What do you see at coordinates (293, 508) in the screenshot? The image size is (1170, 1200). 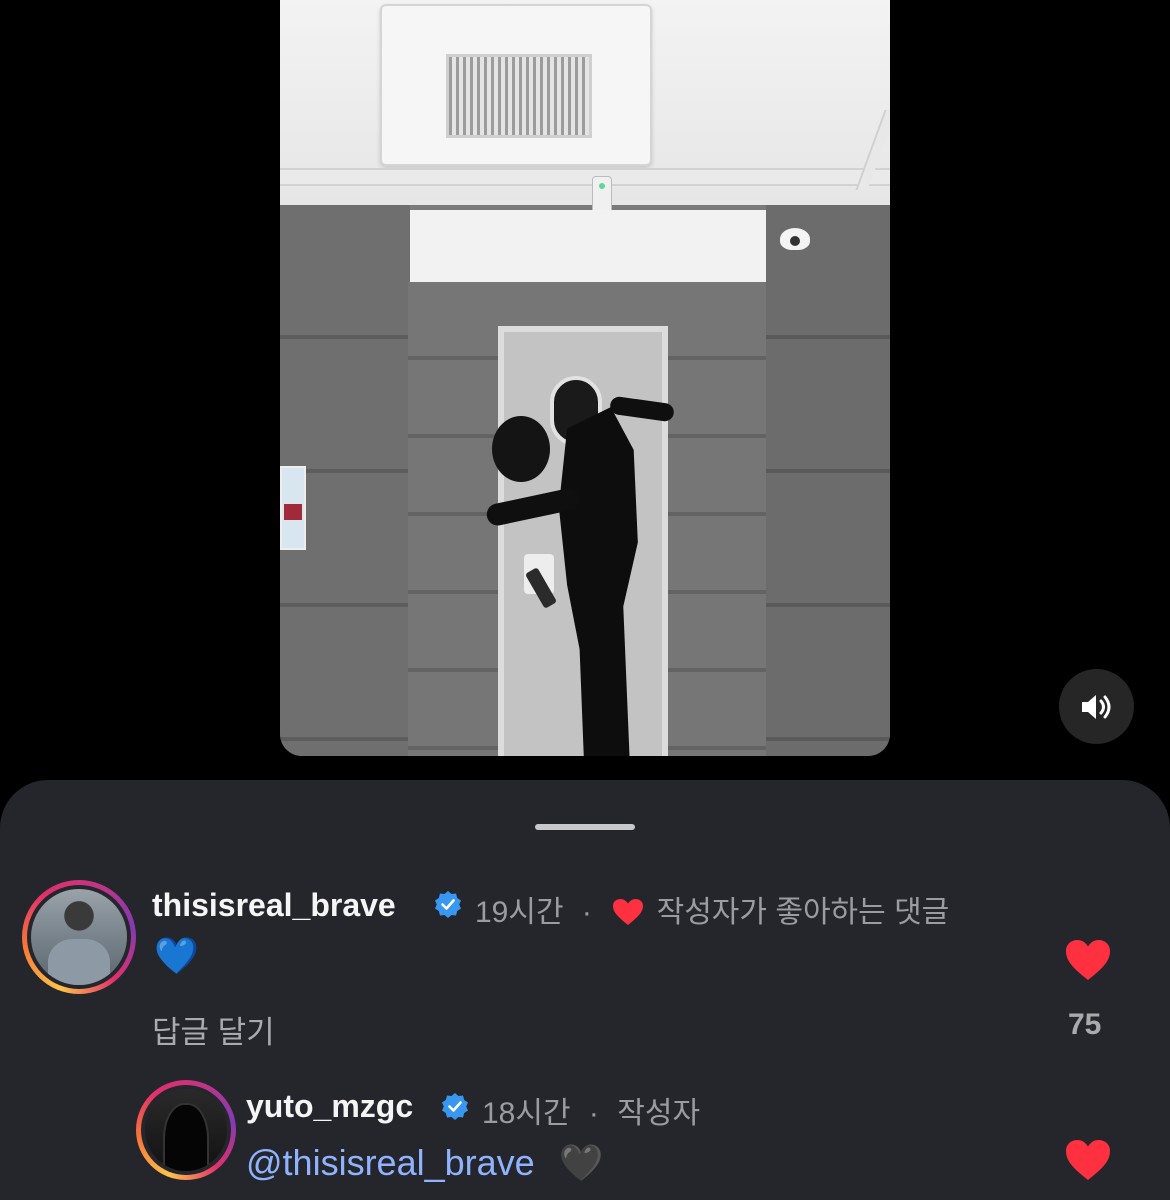 I see `video-monitor` at bounding box center [293, 508].